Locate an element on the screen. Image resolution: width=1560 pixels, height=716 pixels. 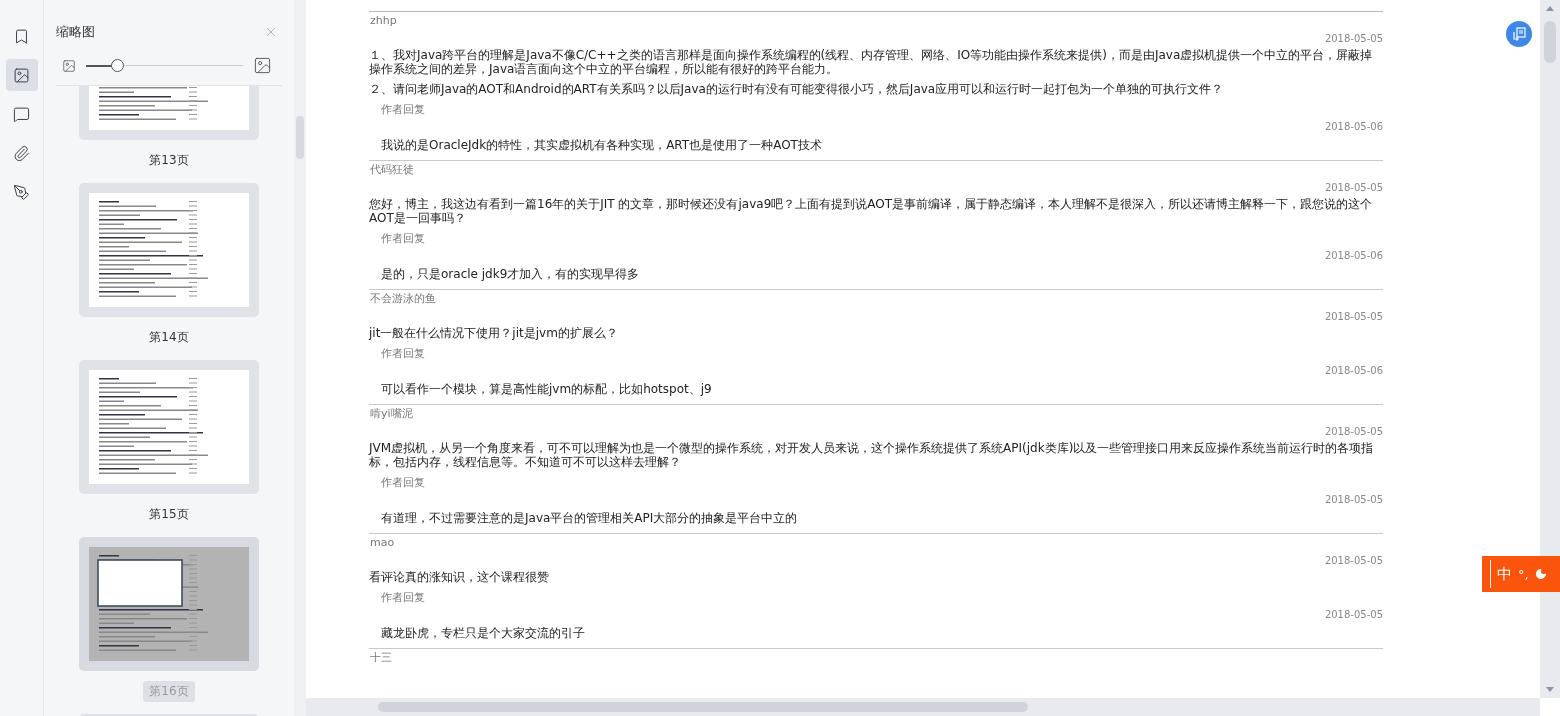
floating-action-button is located at coordinates (1519, 34).